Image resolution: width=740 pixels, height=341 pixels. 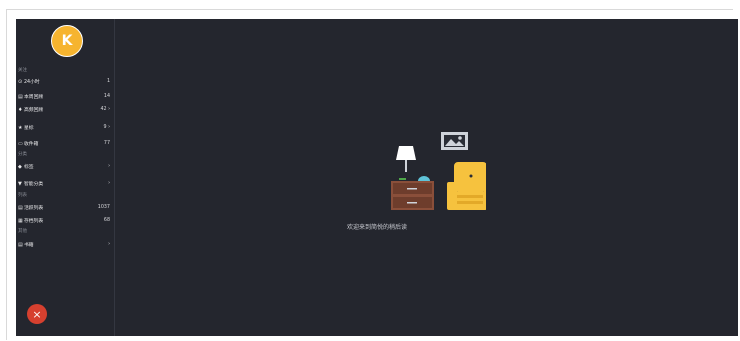 I want to click on sidebar-item-frequent-review: ♦ 高频回顾 42 ›, so click(x=64, y=109).